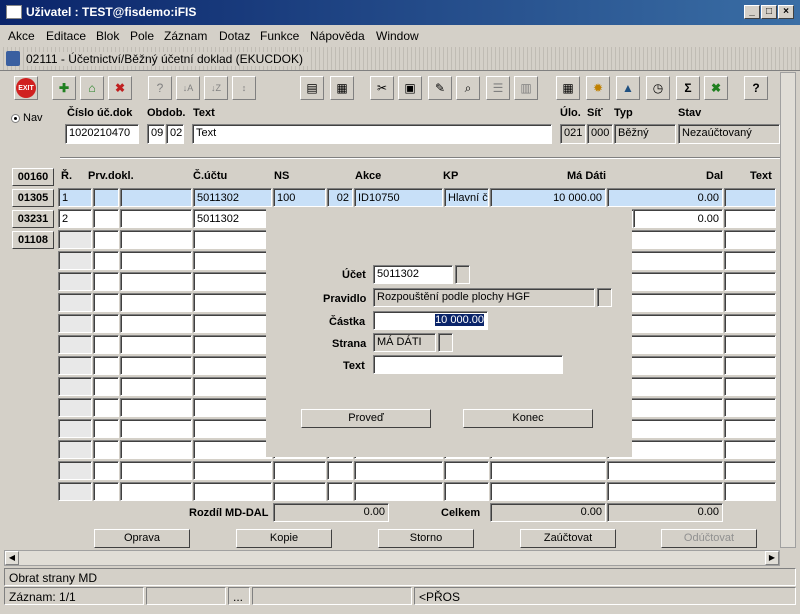 The image size is (800, 614). I want to click on nav-radio, so click(15, 118).